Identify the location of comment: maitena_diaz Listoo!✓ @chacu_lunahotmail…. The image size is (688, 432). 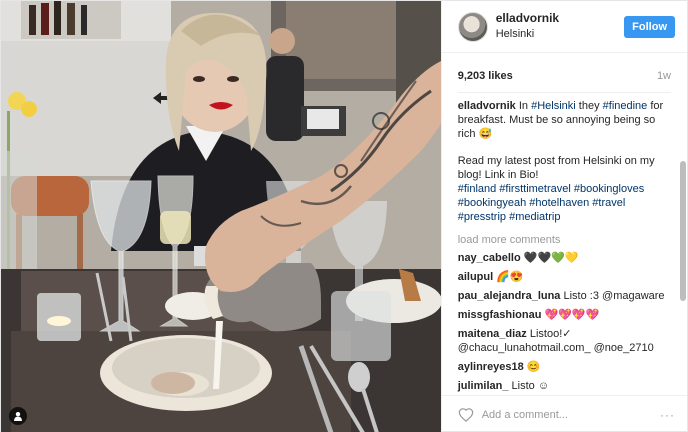
(564, 341).